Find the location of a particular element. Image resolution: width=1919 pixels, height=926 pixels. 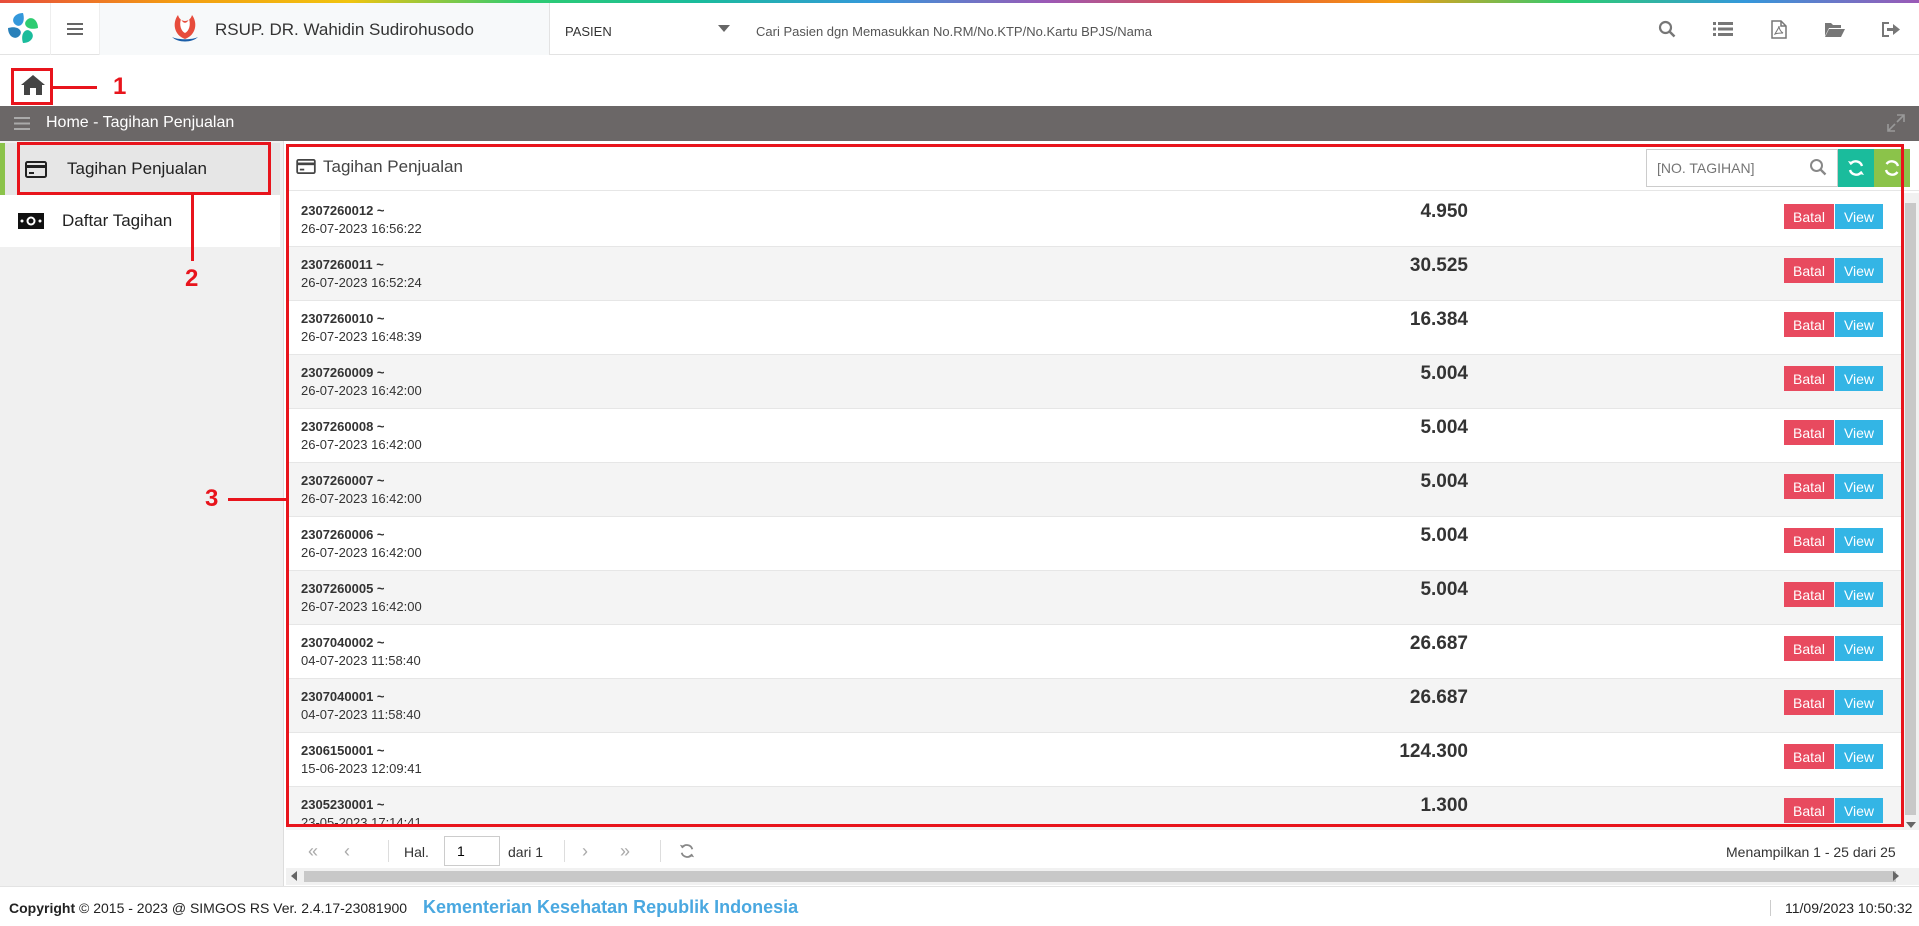

annotation-number: 2 is located at coordinates (192, 278).